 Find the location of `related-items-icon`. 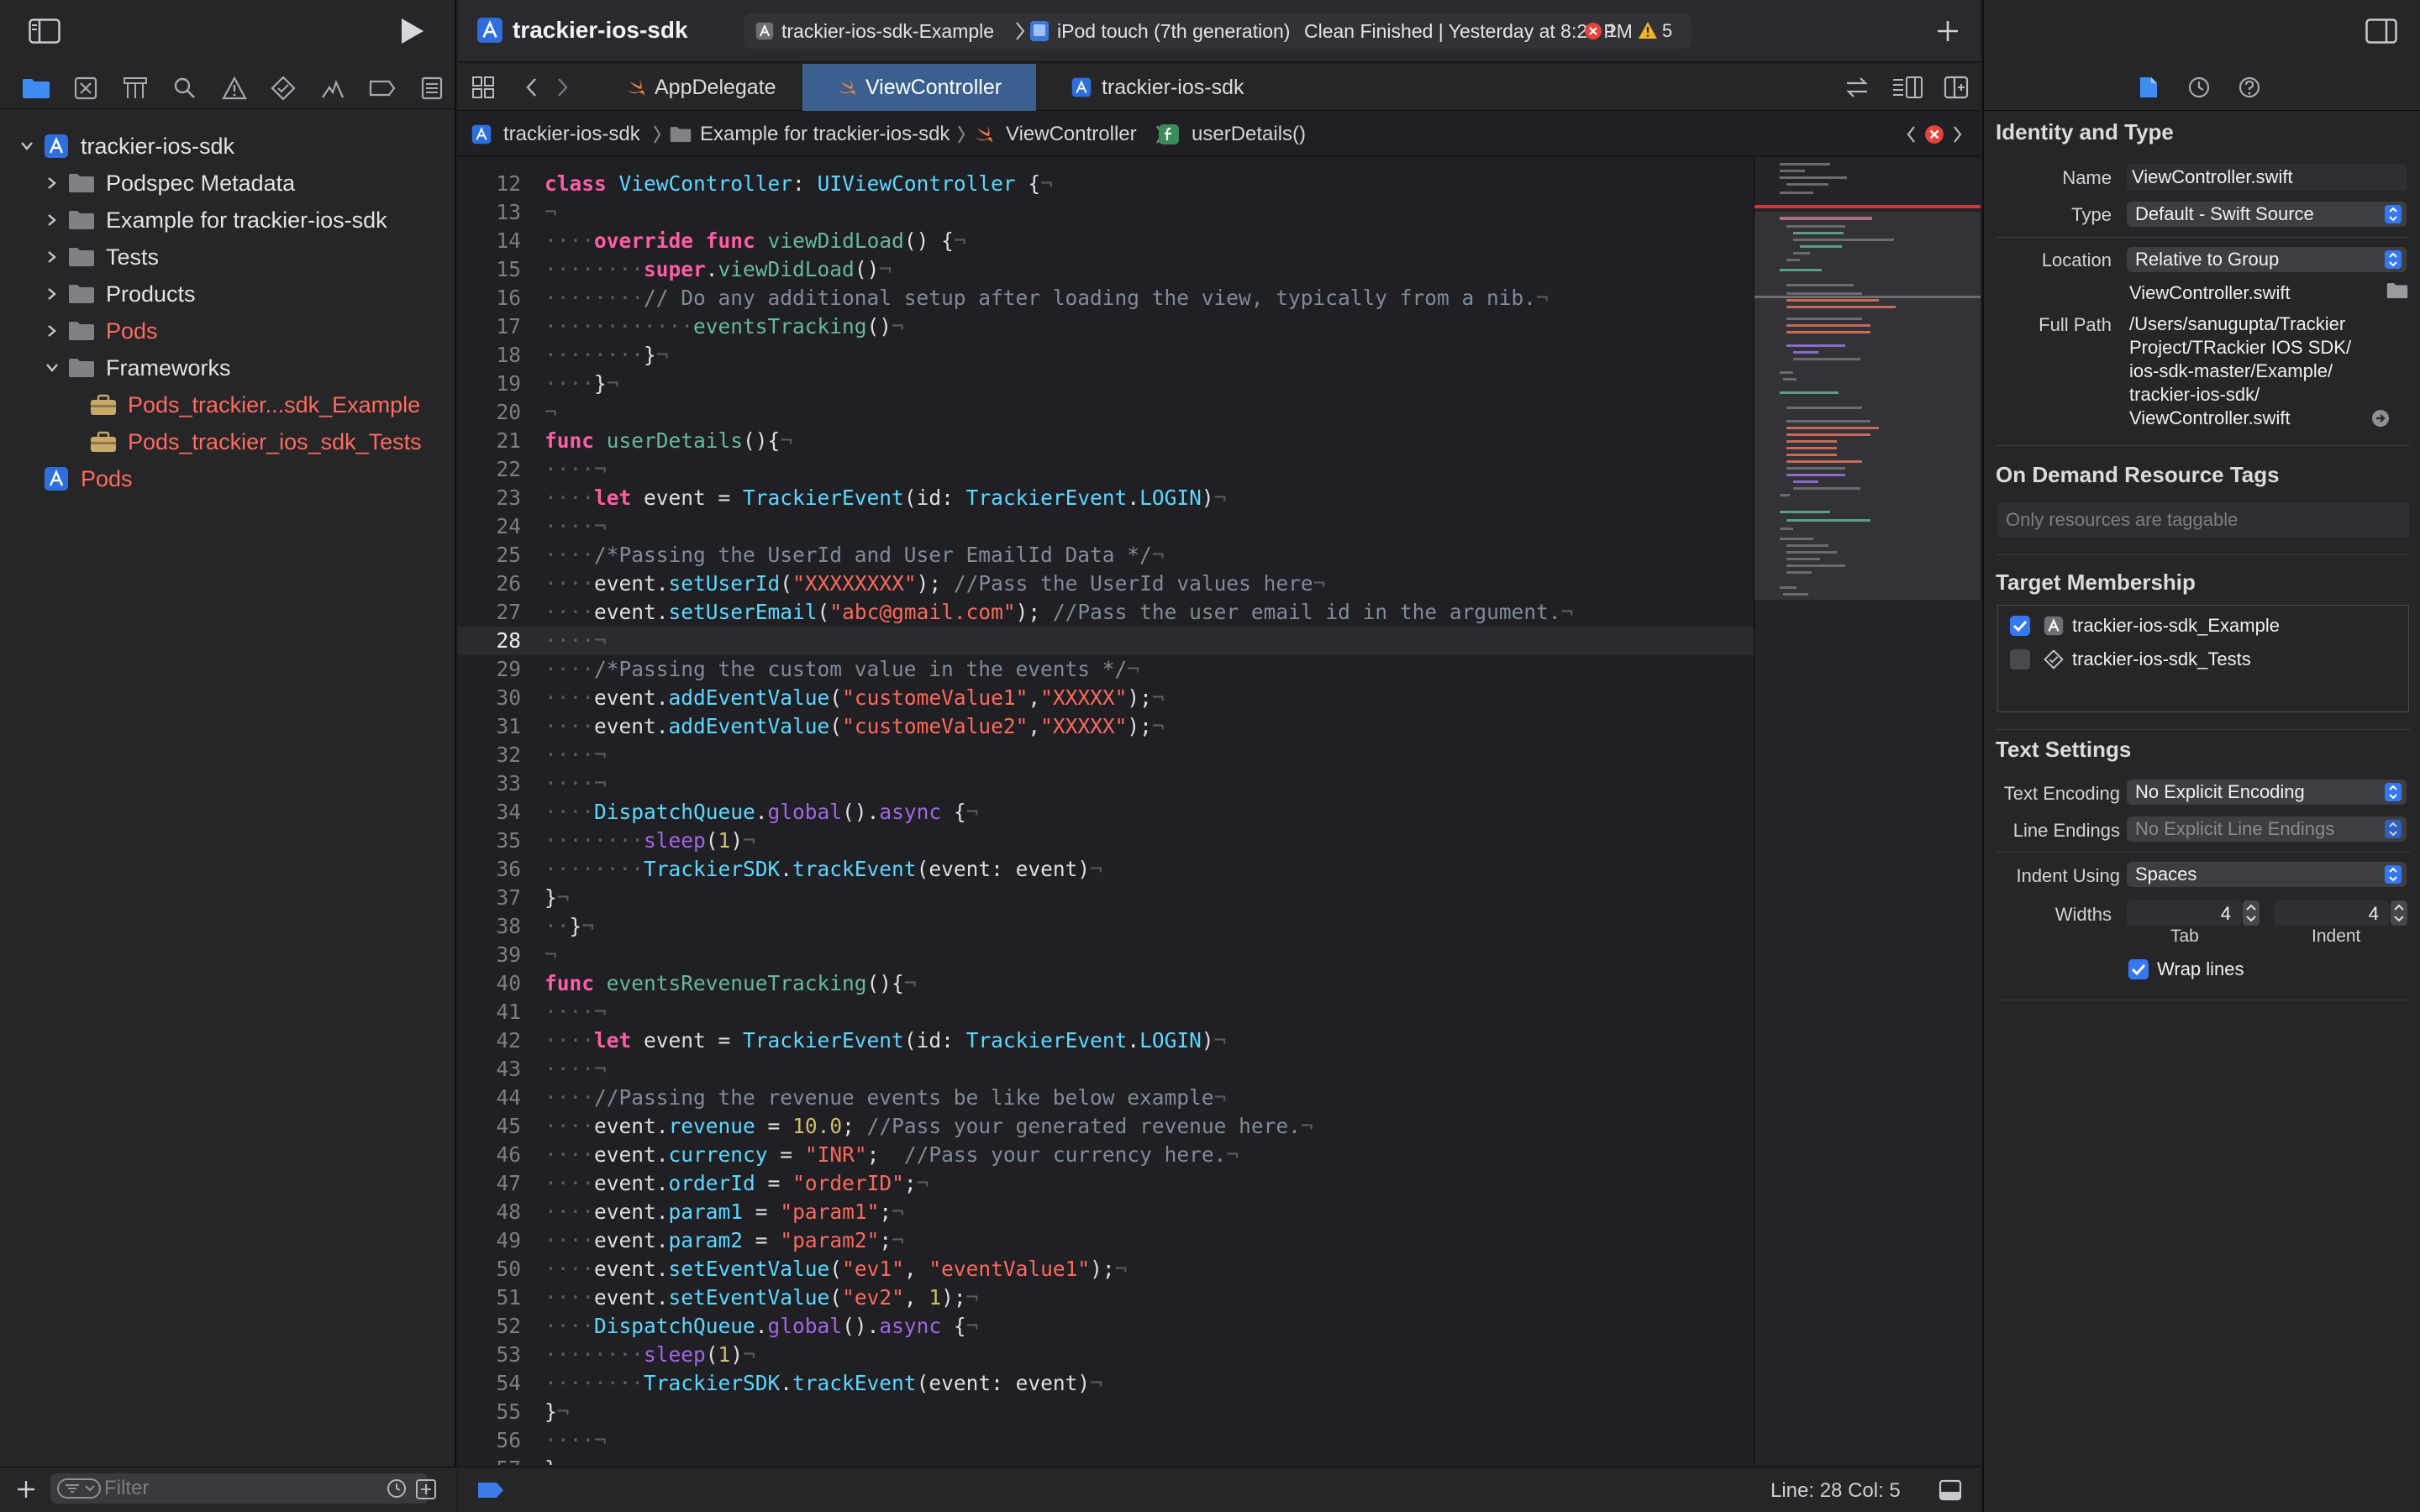

related-items-icon is located at coordinates (483, 87).